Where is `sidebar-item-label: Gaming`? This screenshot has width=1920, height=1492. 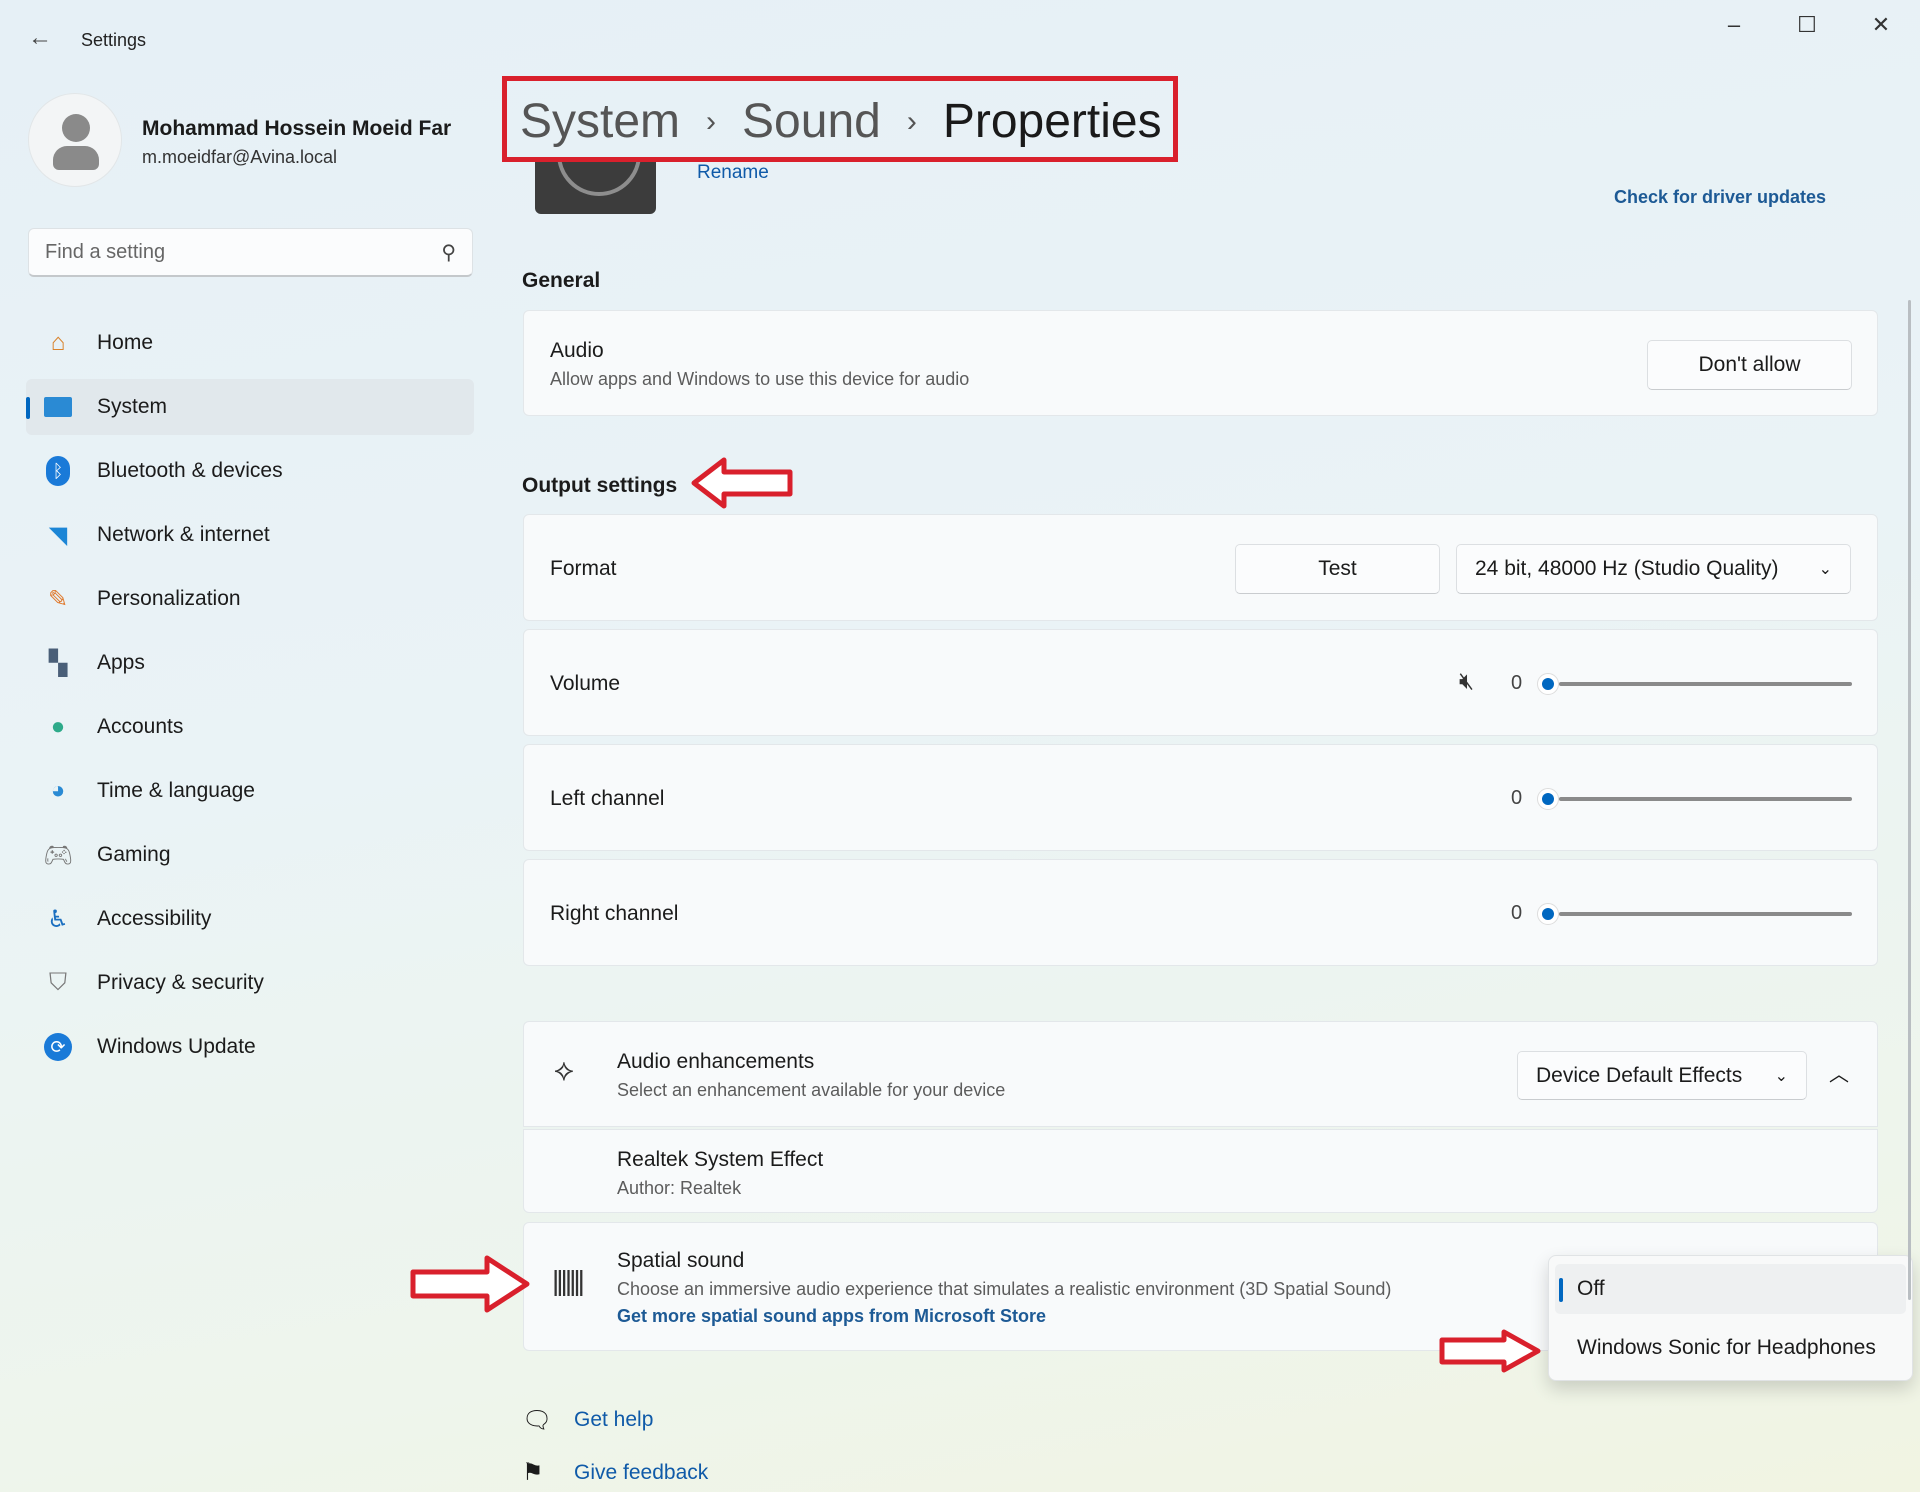 sidebar-item-label: Gaming is located at coordinates (134, 854).